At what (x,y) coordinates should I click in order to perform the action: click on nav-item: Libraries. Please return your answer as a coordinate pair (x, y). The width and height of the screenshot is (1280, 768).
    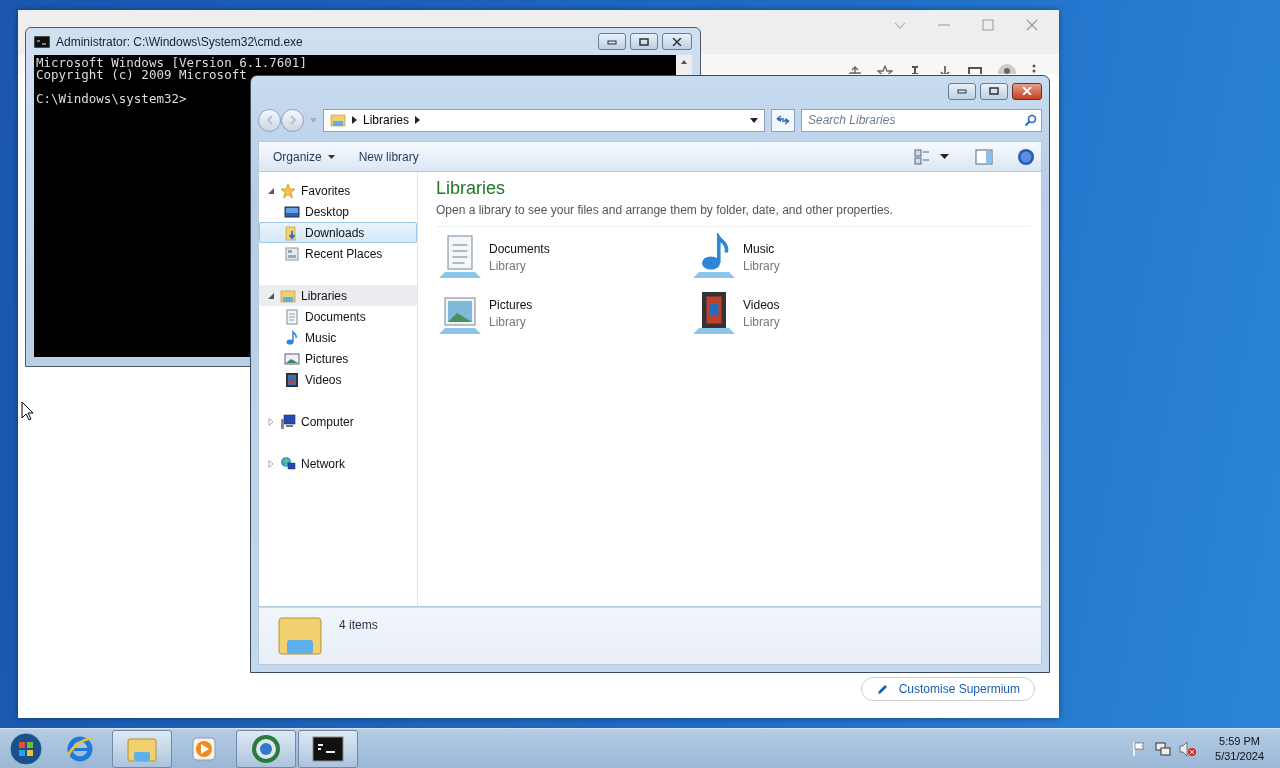
    Looking at the image, I should click on (338, 295).